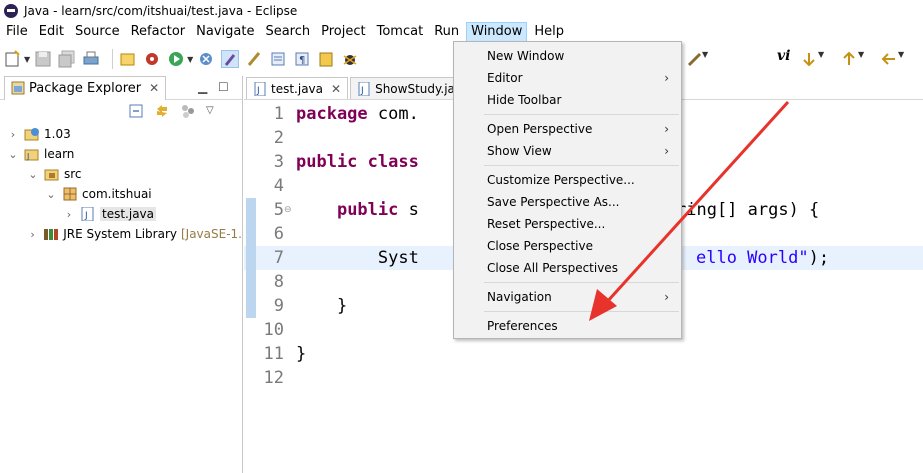 This screenshot has width=923, height=473. What do you see at coordinates (152, 59) in the screenshot?
I see `build-icon` at bounding box center [152, 59].